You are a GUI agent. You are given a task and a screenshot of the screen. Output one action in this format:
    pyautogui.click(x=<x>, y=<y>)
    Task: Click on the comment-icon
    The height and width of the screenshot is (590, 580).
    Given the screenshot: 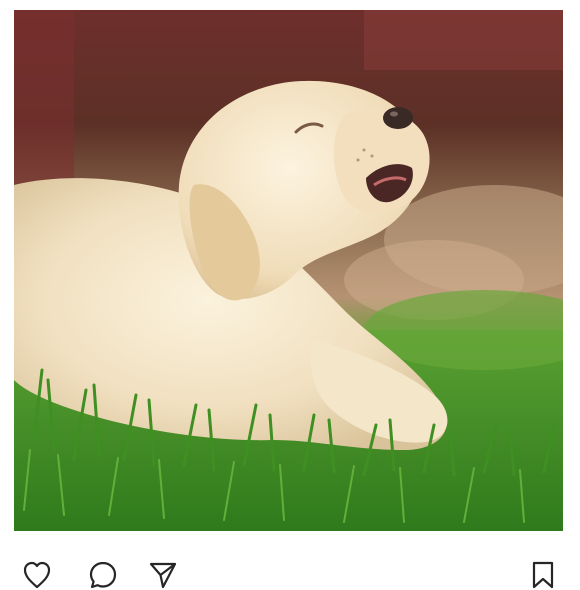 What is the action you would take?
    pyautogui.click(x=103, y=575)
    